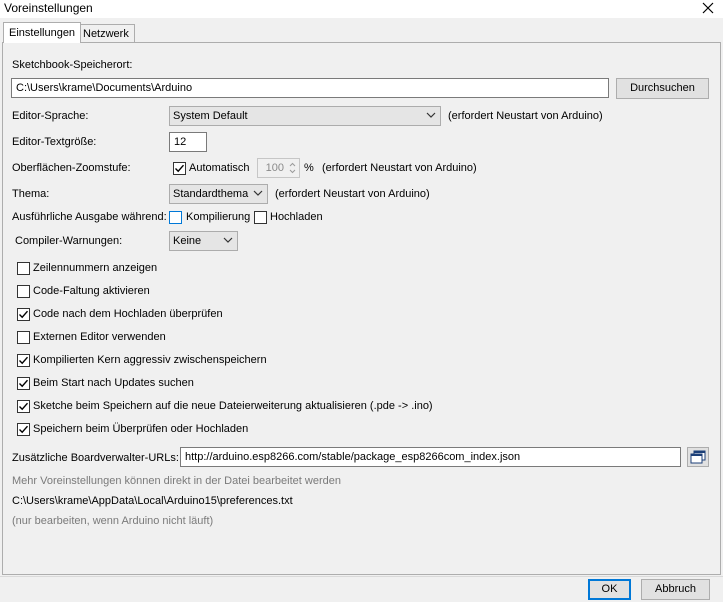 Image resolution: width=723 pixels, height=602 pixels. Describe the element at coordinates (662, 88) in the screenshot. I see `browse-button: Durchsuchen` at that location.